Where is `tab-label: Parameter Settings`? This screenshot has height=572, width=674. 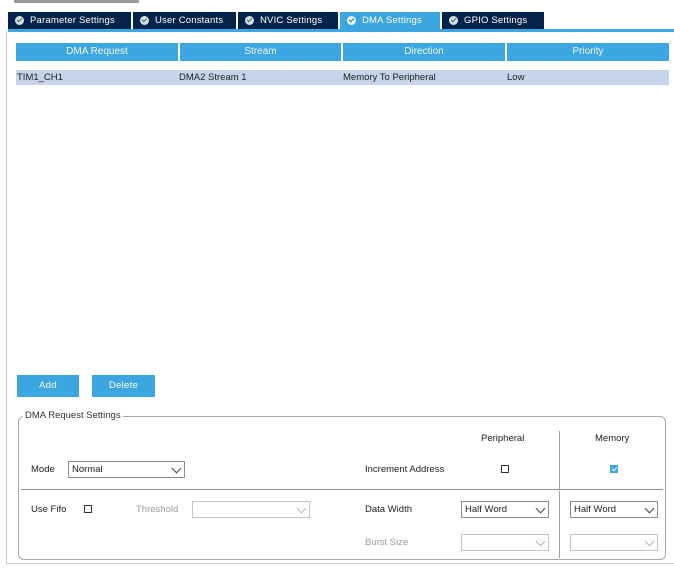
tab-label: Parameter Settings is located at coordinates (72, 20).